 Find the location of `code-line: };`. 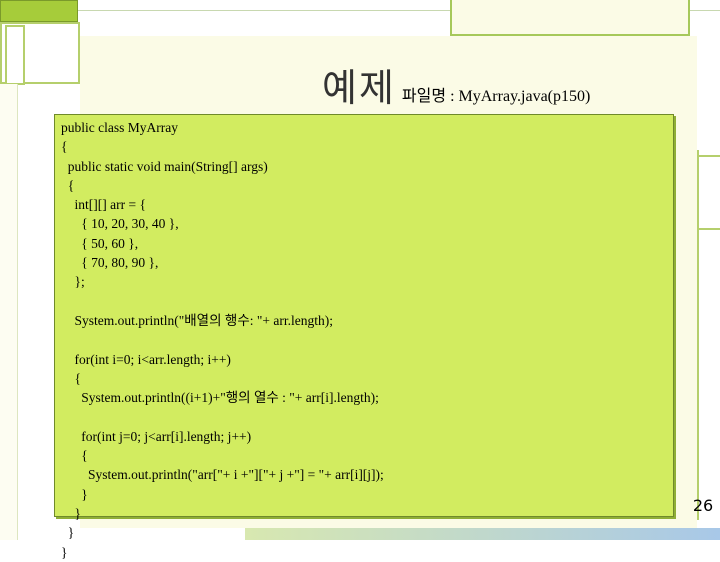

code-line: }; is located at coordinates (73, 282).